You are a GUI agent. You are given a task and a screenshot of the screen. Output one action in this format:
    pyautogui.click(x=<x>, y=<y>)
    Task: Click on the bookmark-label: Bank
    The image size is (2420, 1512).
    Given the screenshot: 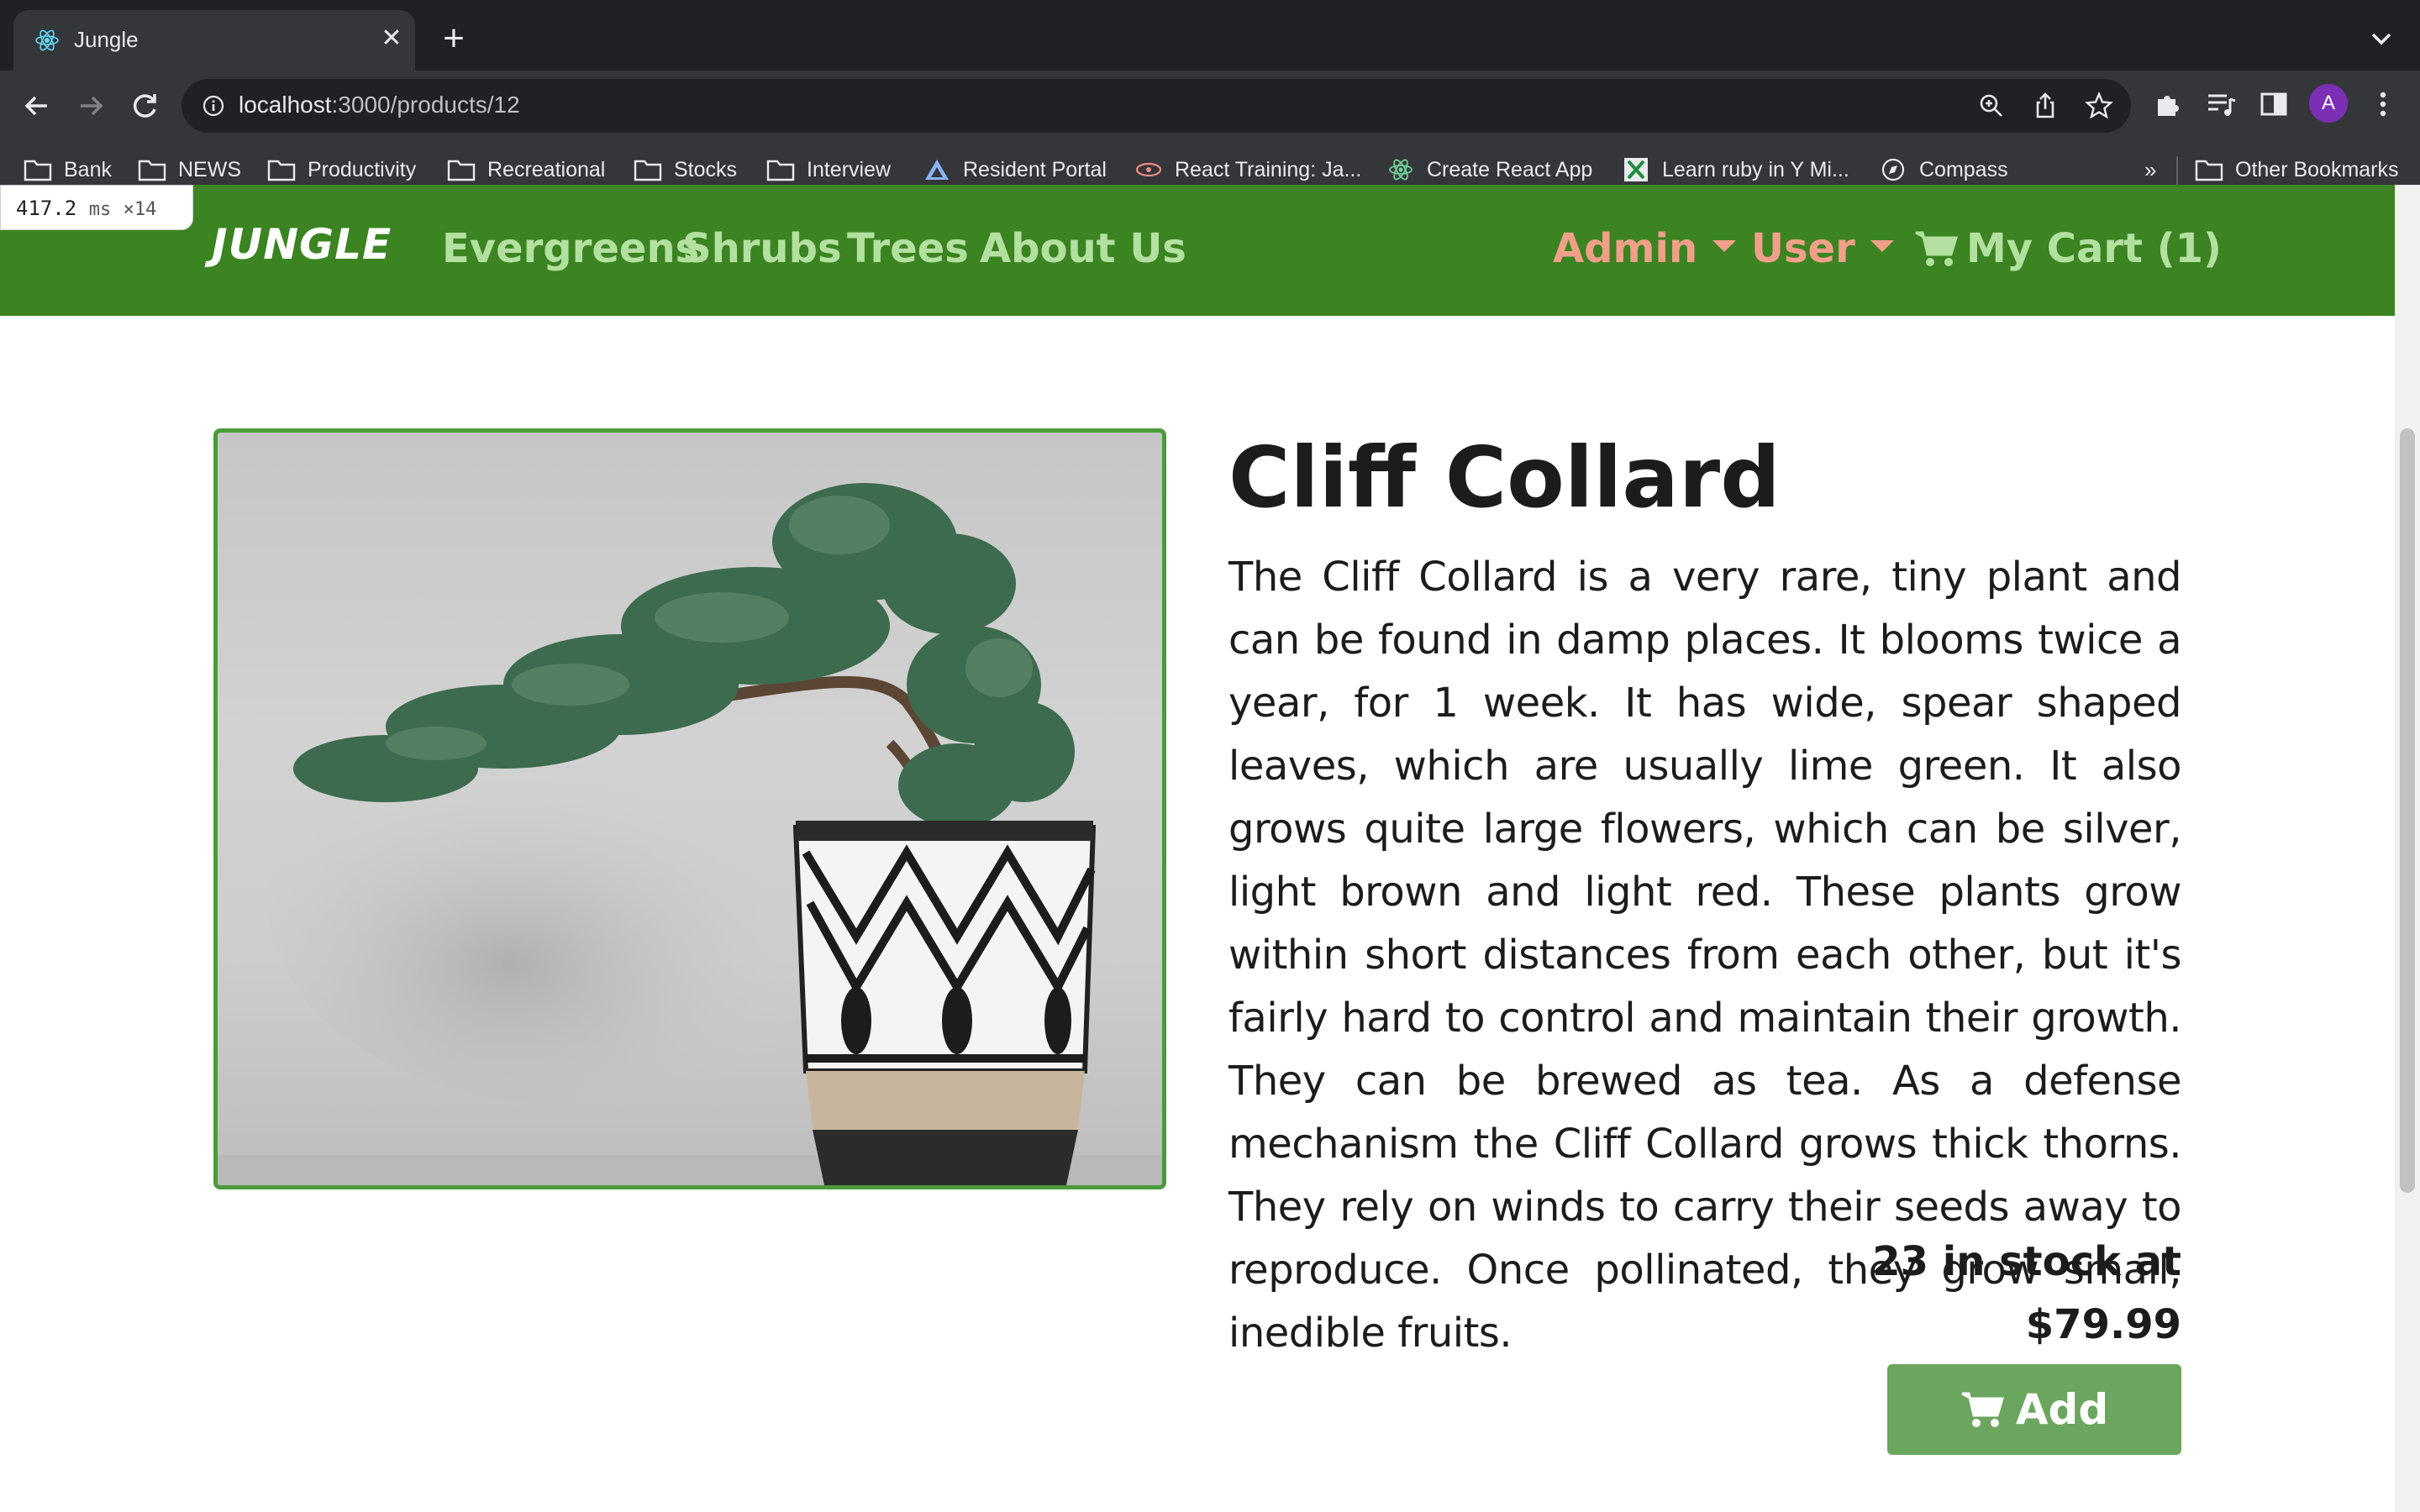 What is the action you would take?
    pyautogui.click(x=88, y=169)
    